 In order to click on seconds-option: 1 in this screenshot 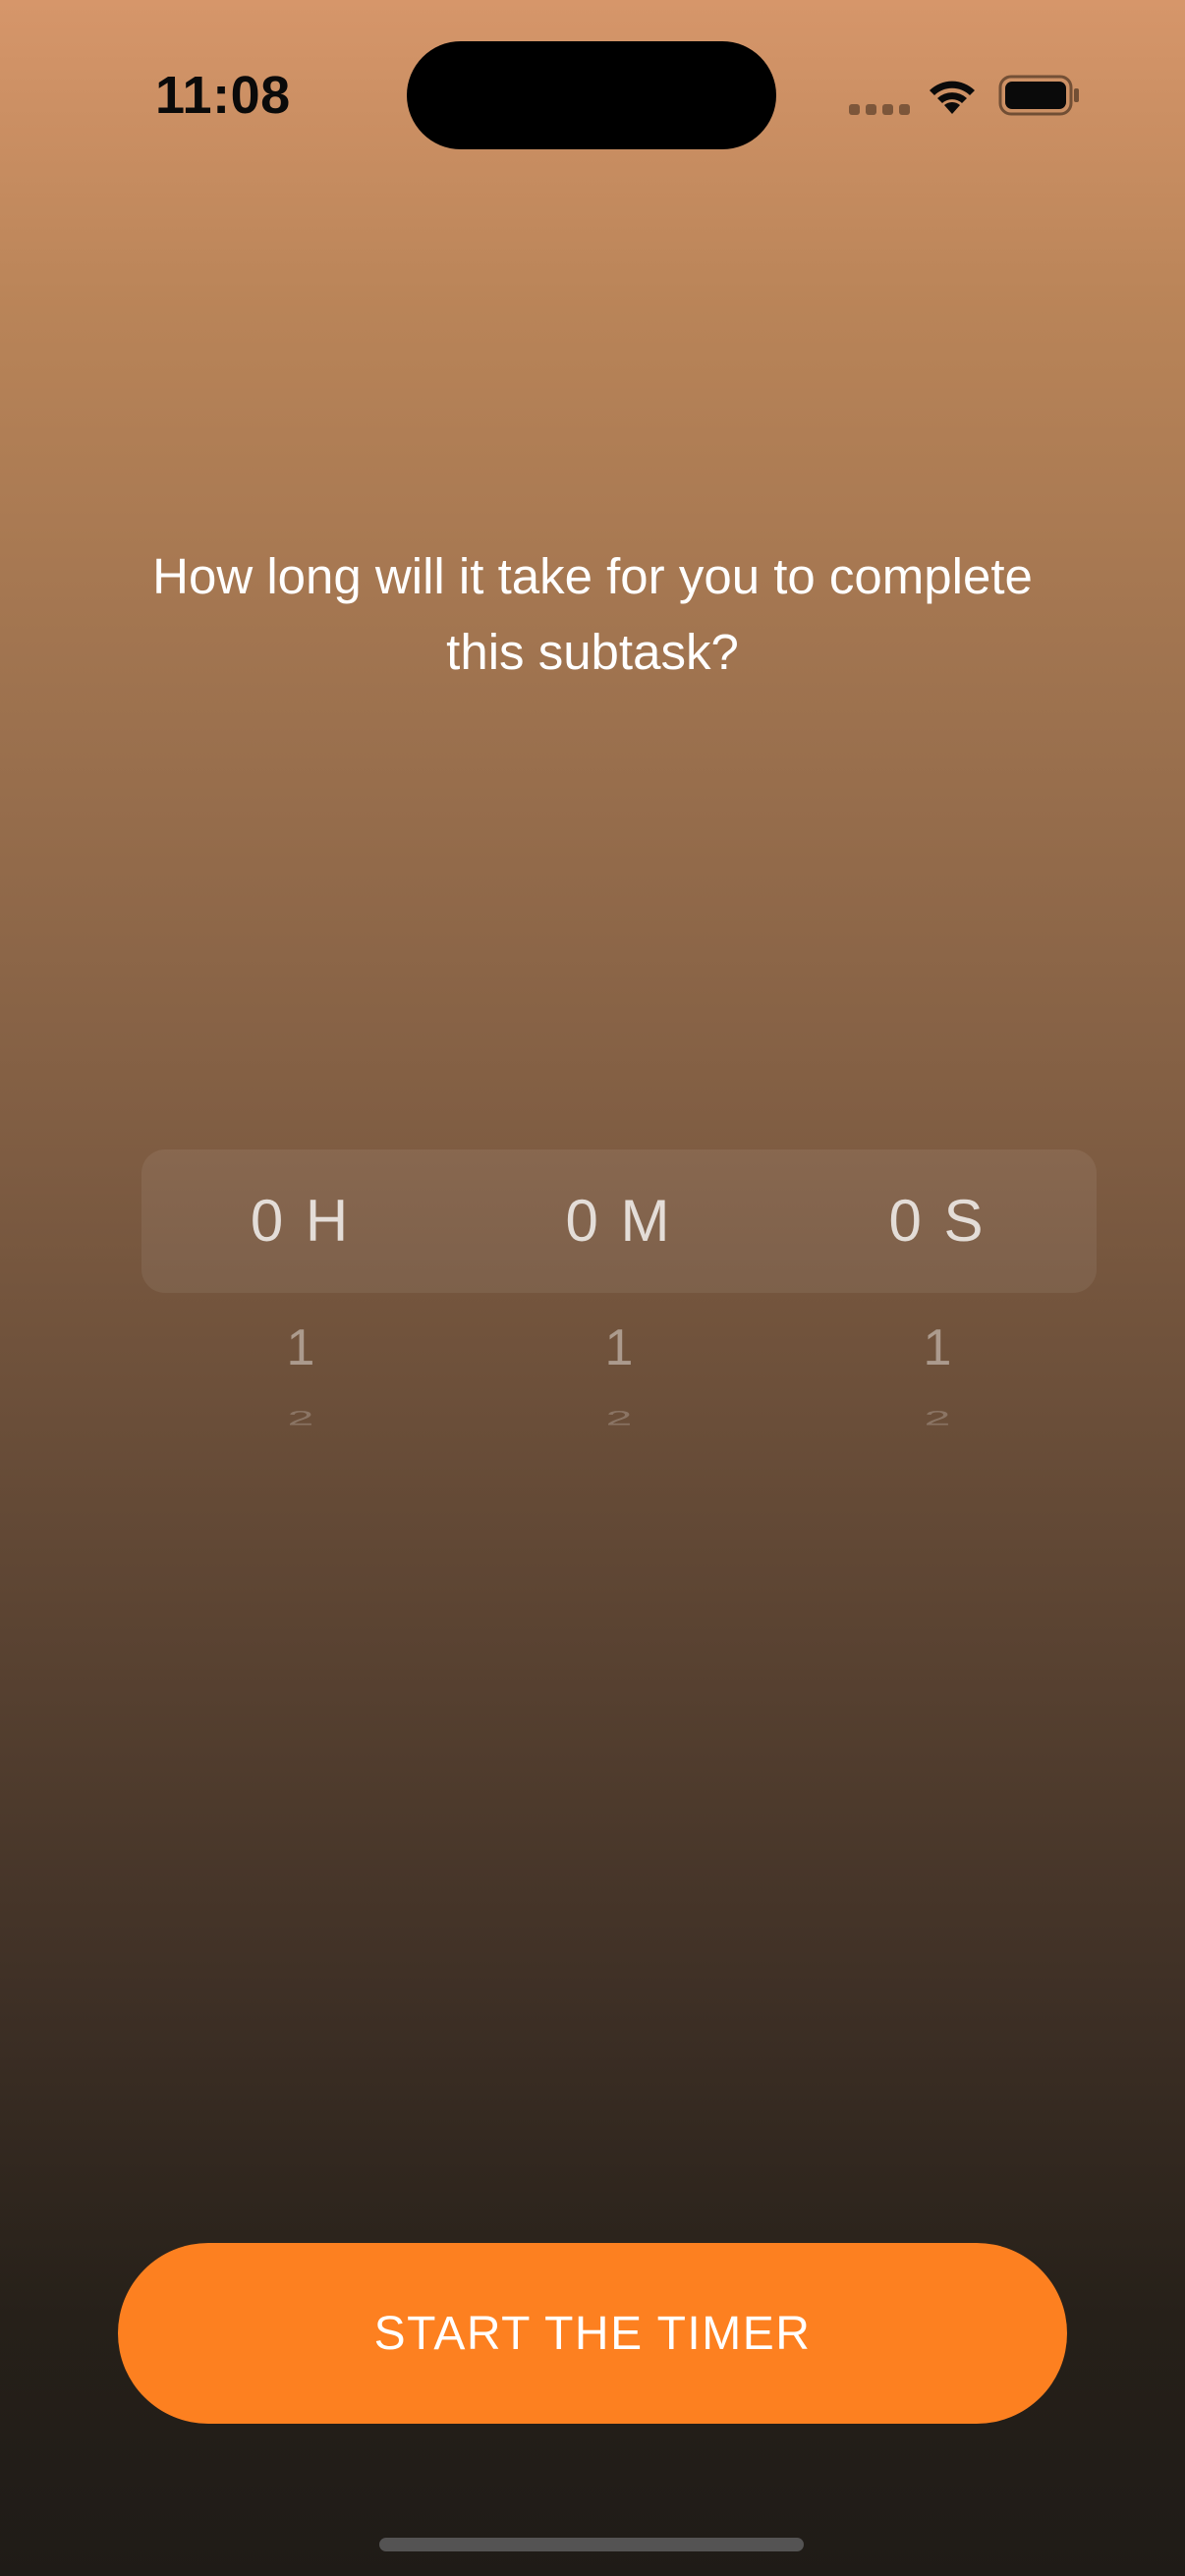, I will do `click(938, 1347)`.